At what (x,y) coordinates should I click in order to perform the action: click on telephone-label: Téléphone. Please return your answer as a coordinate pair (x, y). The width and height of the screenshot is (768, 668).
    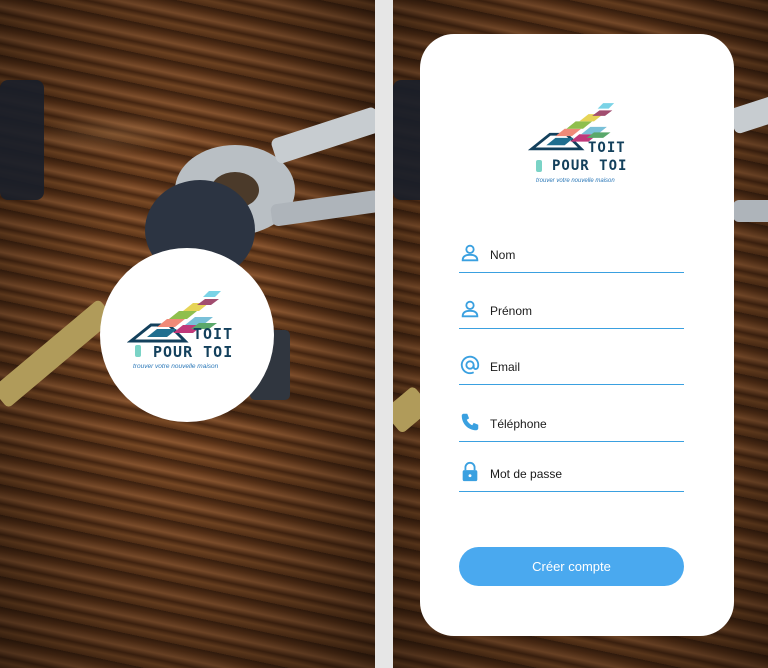
    Looking at the image, I should click on (518, 424).